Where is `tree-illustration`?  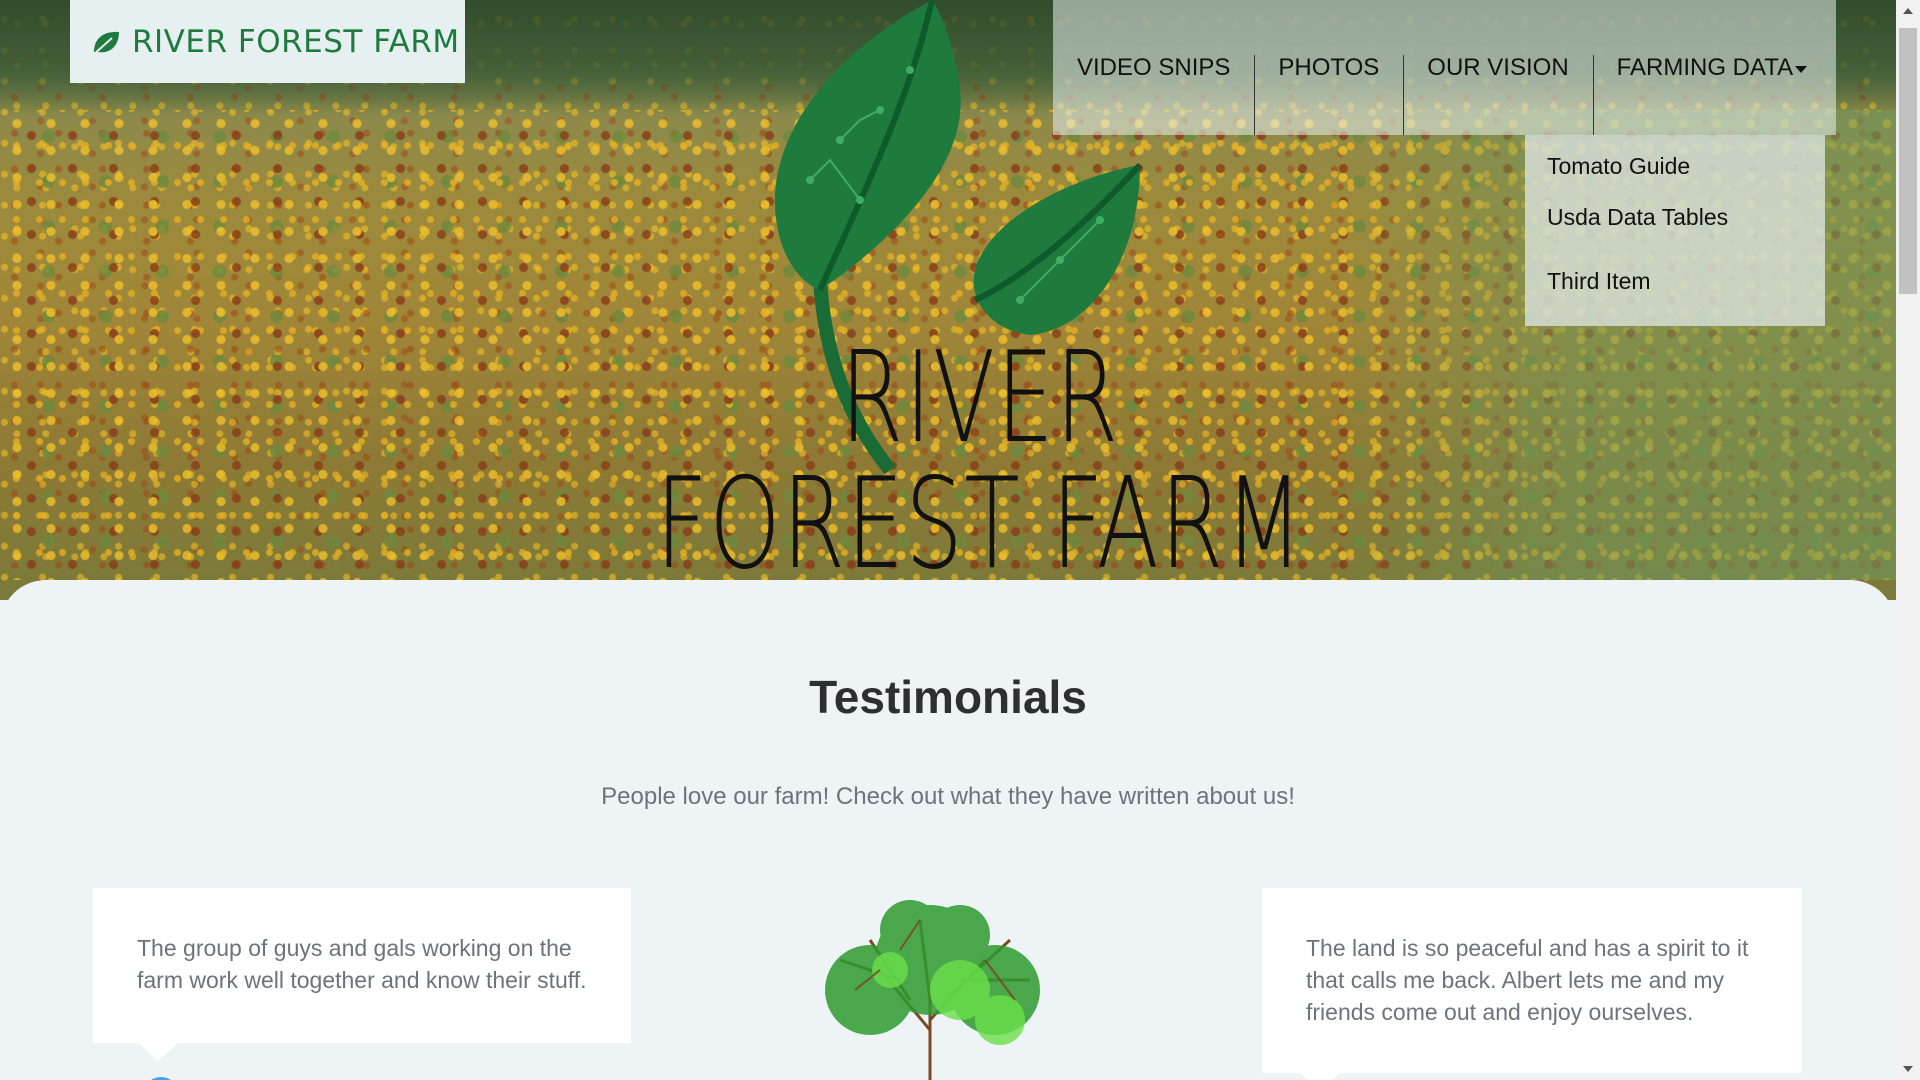
tree-illustration is located at coordinates (930, 990).